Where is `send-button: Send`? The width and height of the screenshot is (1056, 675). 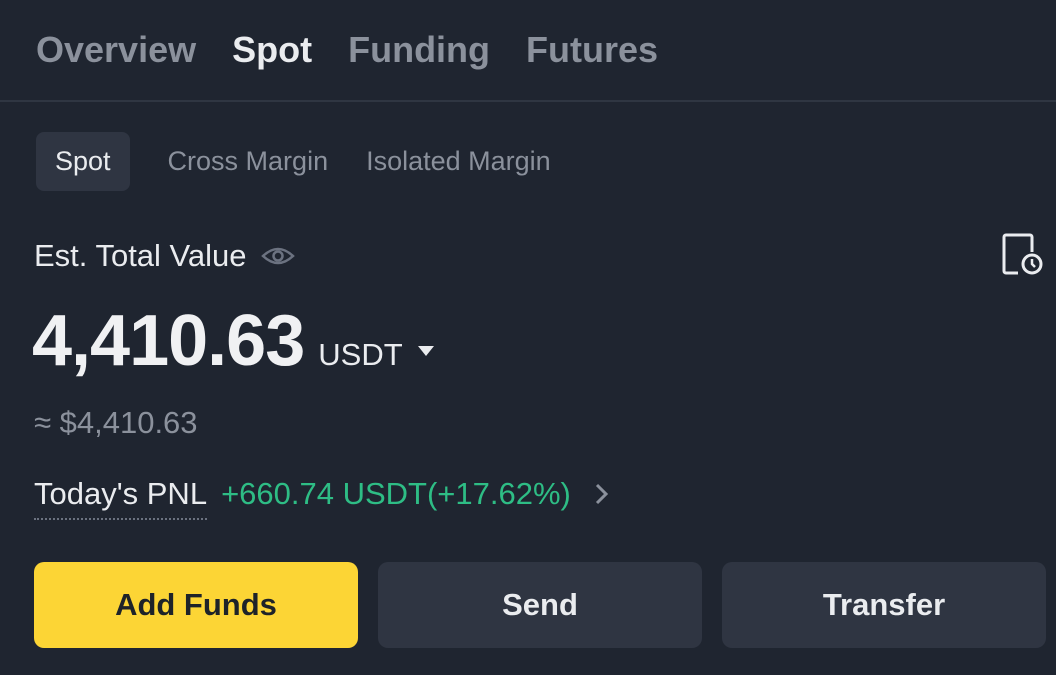
send-button: Send is located at coordinates (540, 605).